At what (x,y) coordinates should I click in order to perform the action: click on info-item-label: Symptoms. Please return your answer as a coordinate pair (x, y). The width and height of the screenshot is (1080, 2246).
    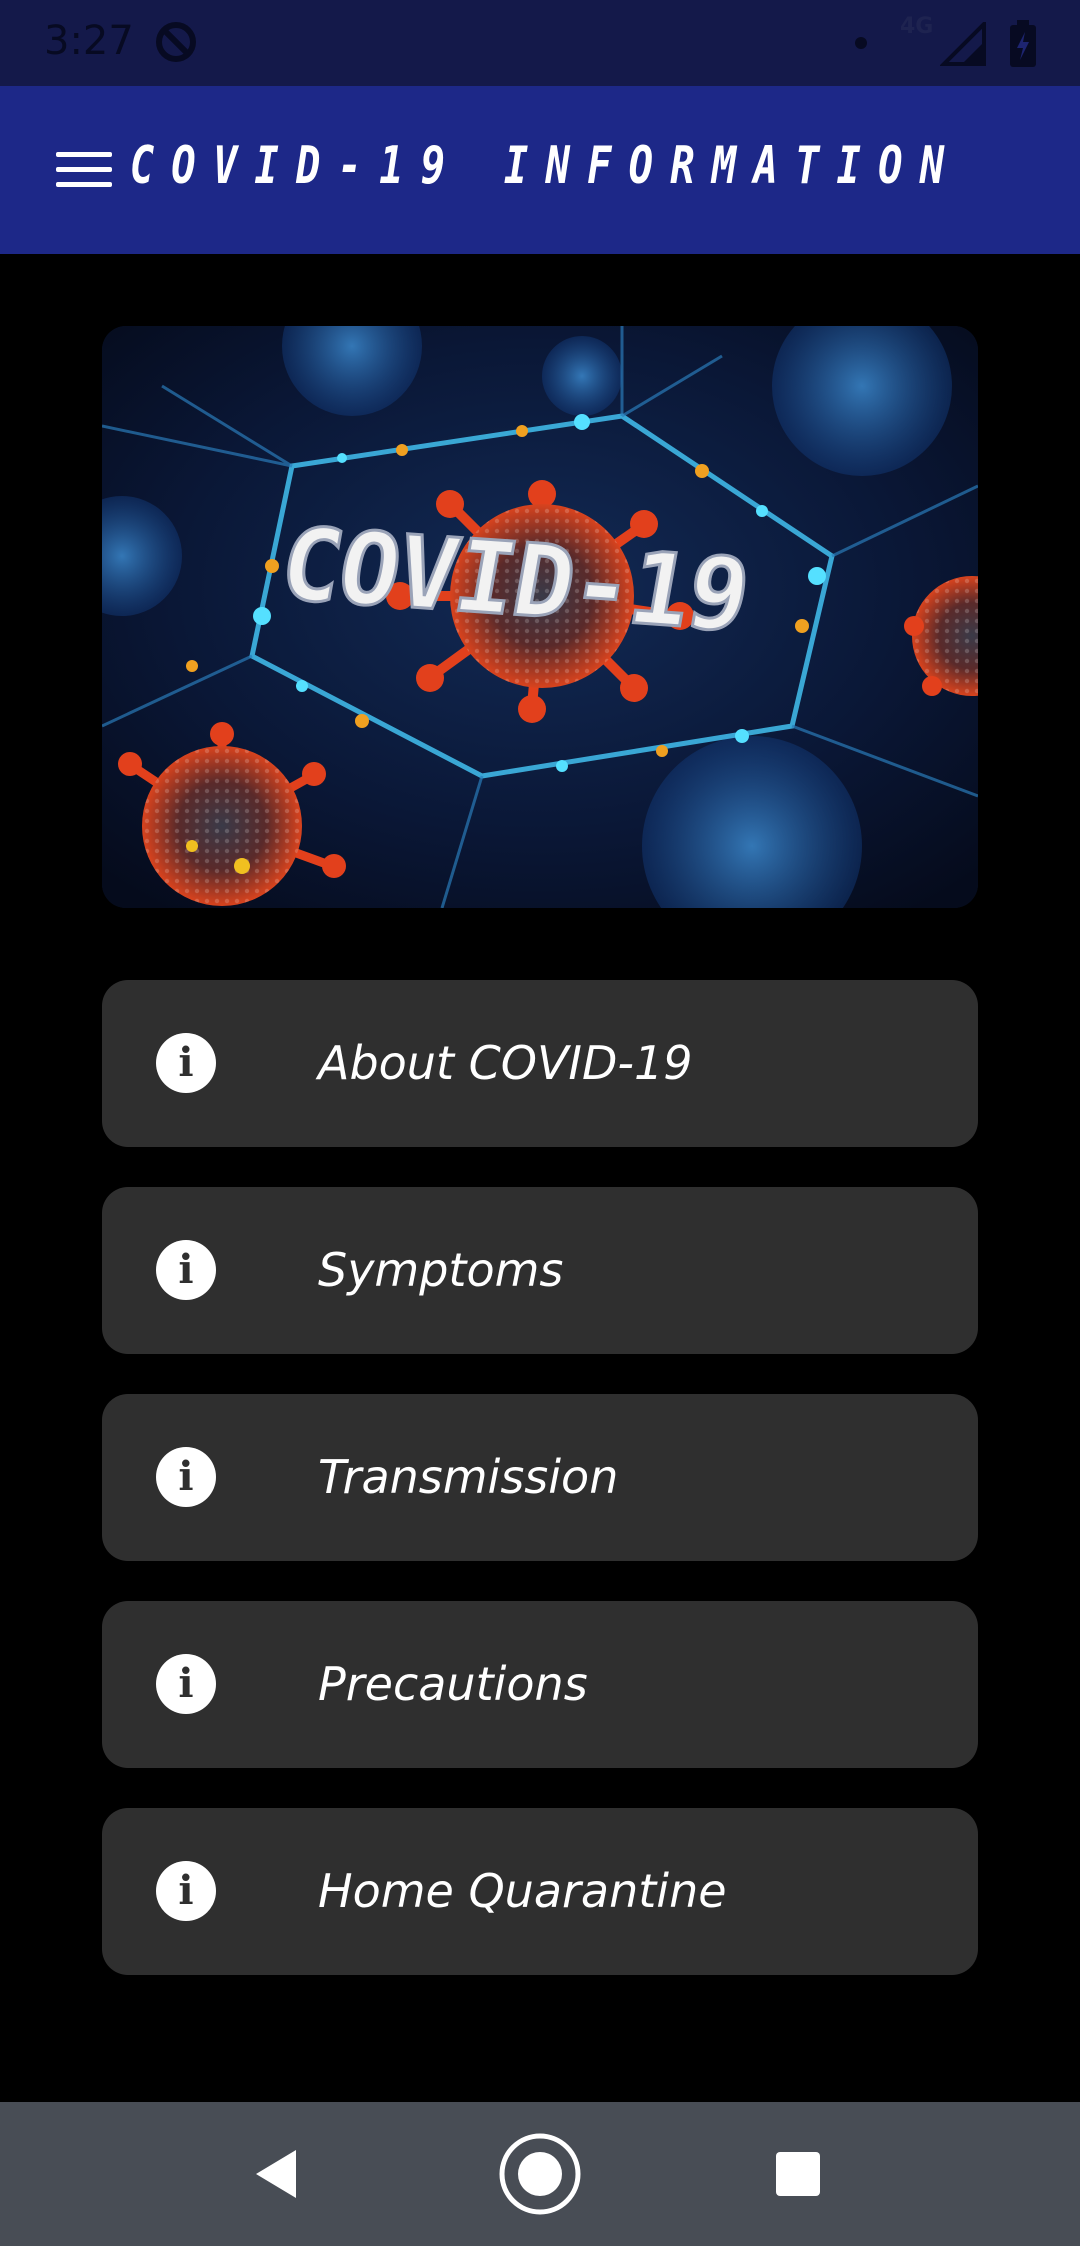
    Looking at the image, I should click on (441, 1270).